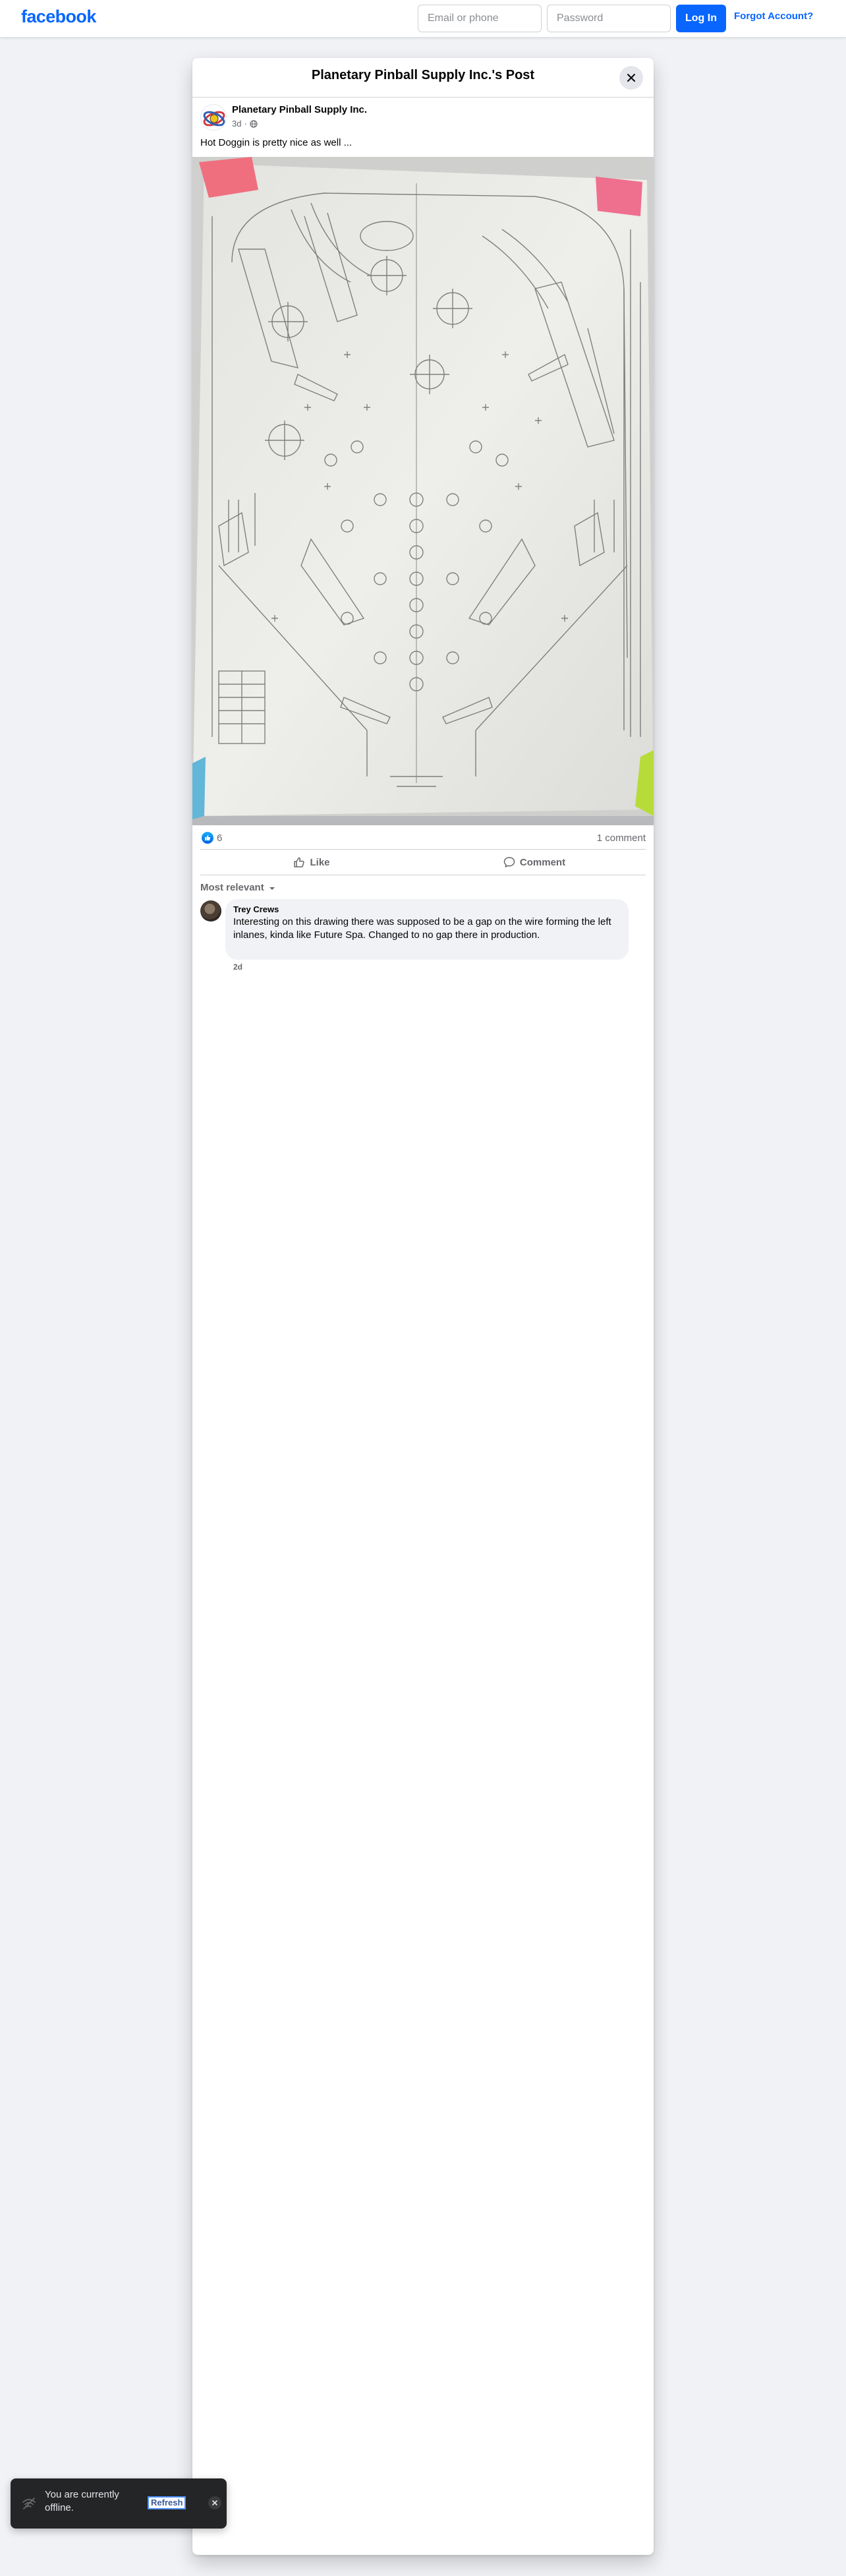  I want to click on like-button: Like, so click(311, 863).